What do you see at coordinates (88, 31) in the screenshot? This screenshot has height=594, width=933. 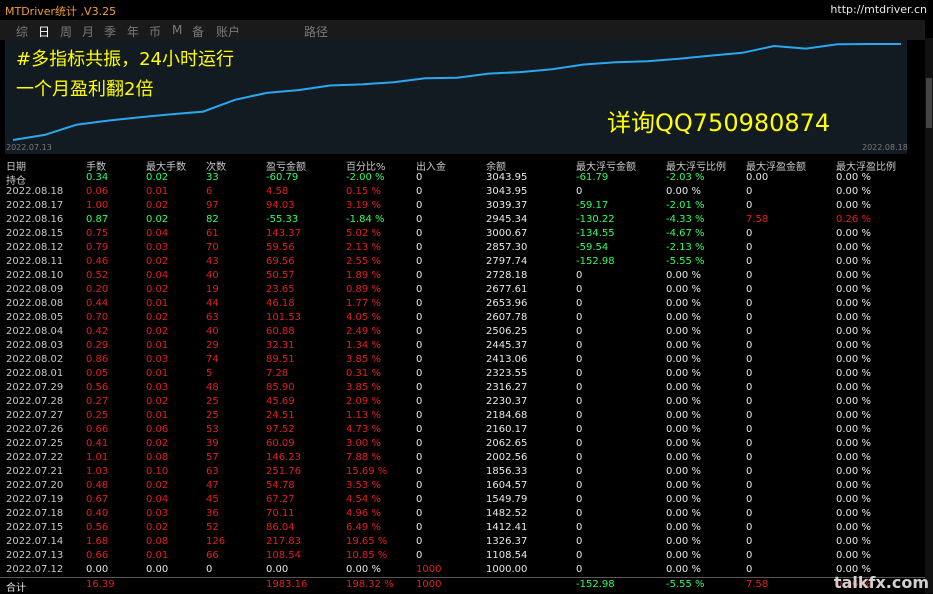 I see `tab-3: 月` at bounding box center [88, 31].